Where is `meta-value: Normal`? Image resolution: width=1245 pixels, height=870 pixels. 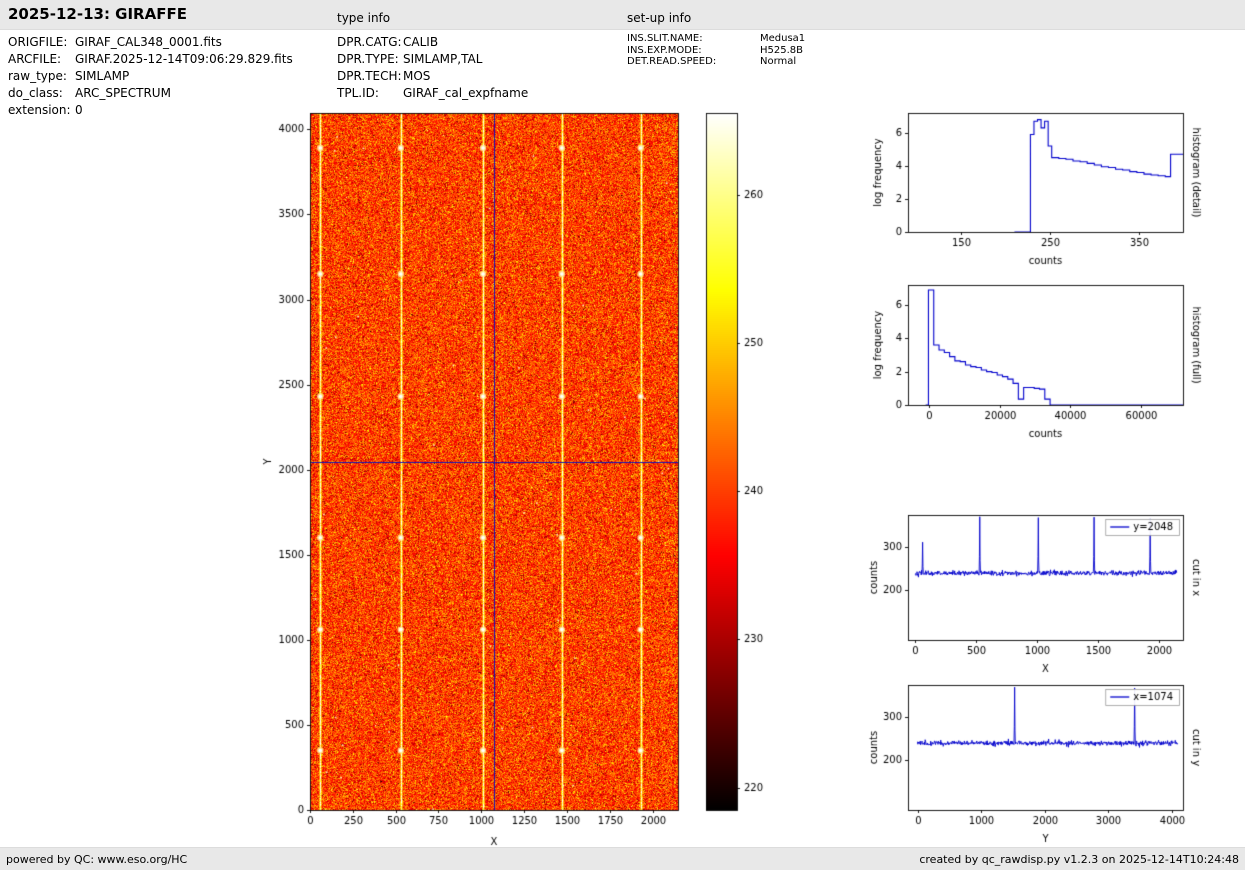
meta-value: Normal is located at coordinates (778, 61).